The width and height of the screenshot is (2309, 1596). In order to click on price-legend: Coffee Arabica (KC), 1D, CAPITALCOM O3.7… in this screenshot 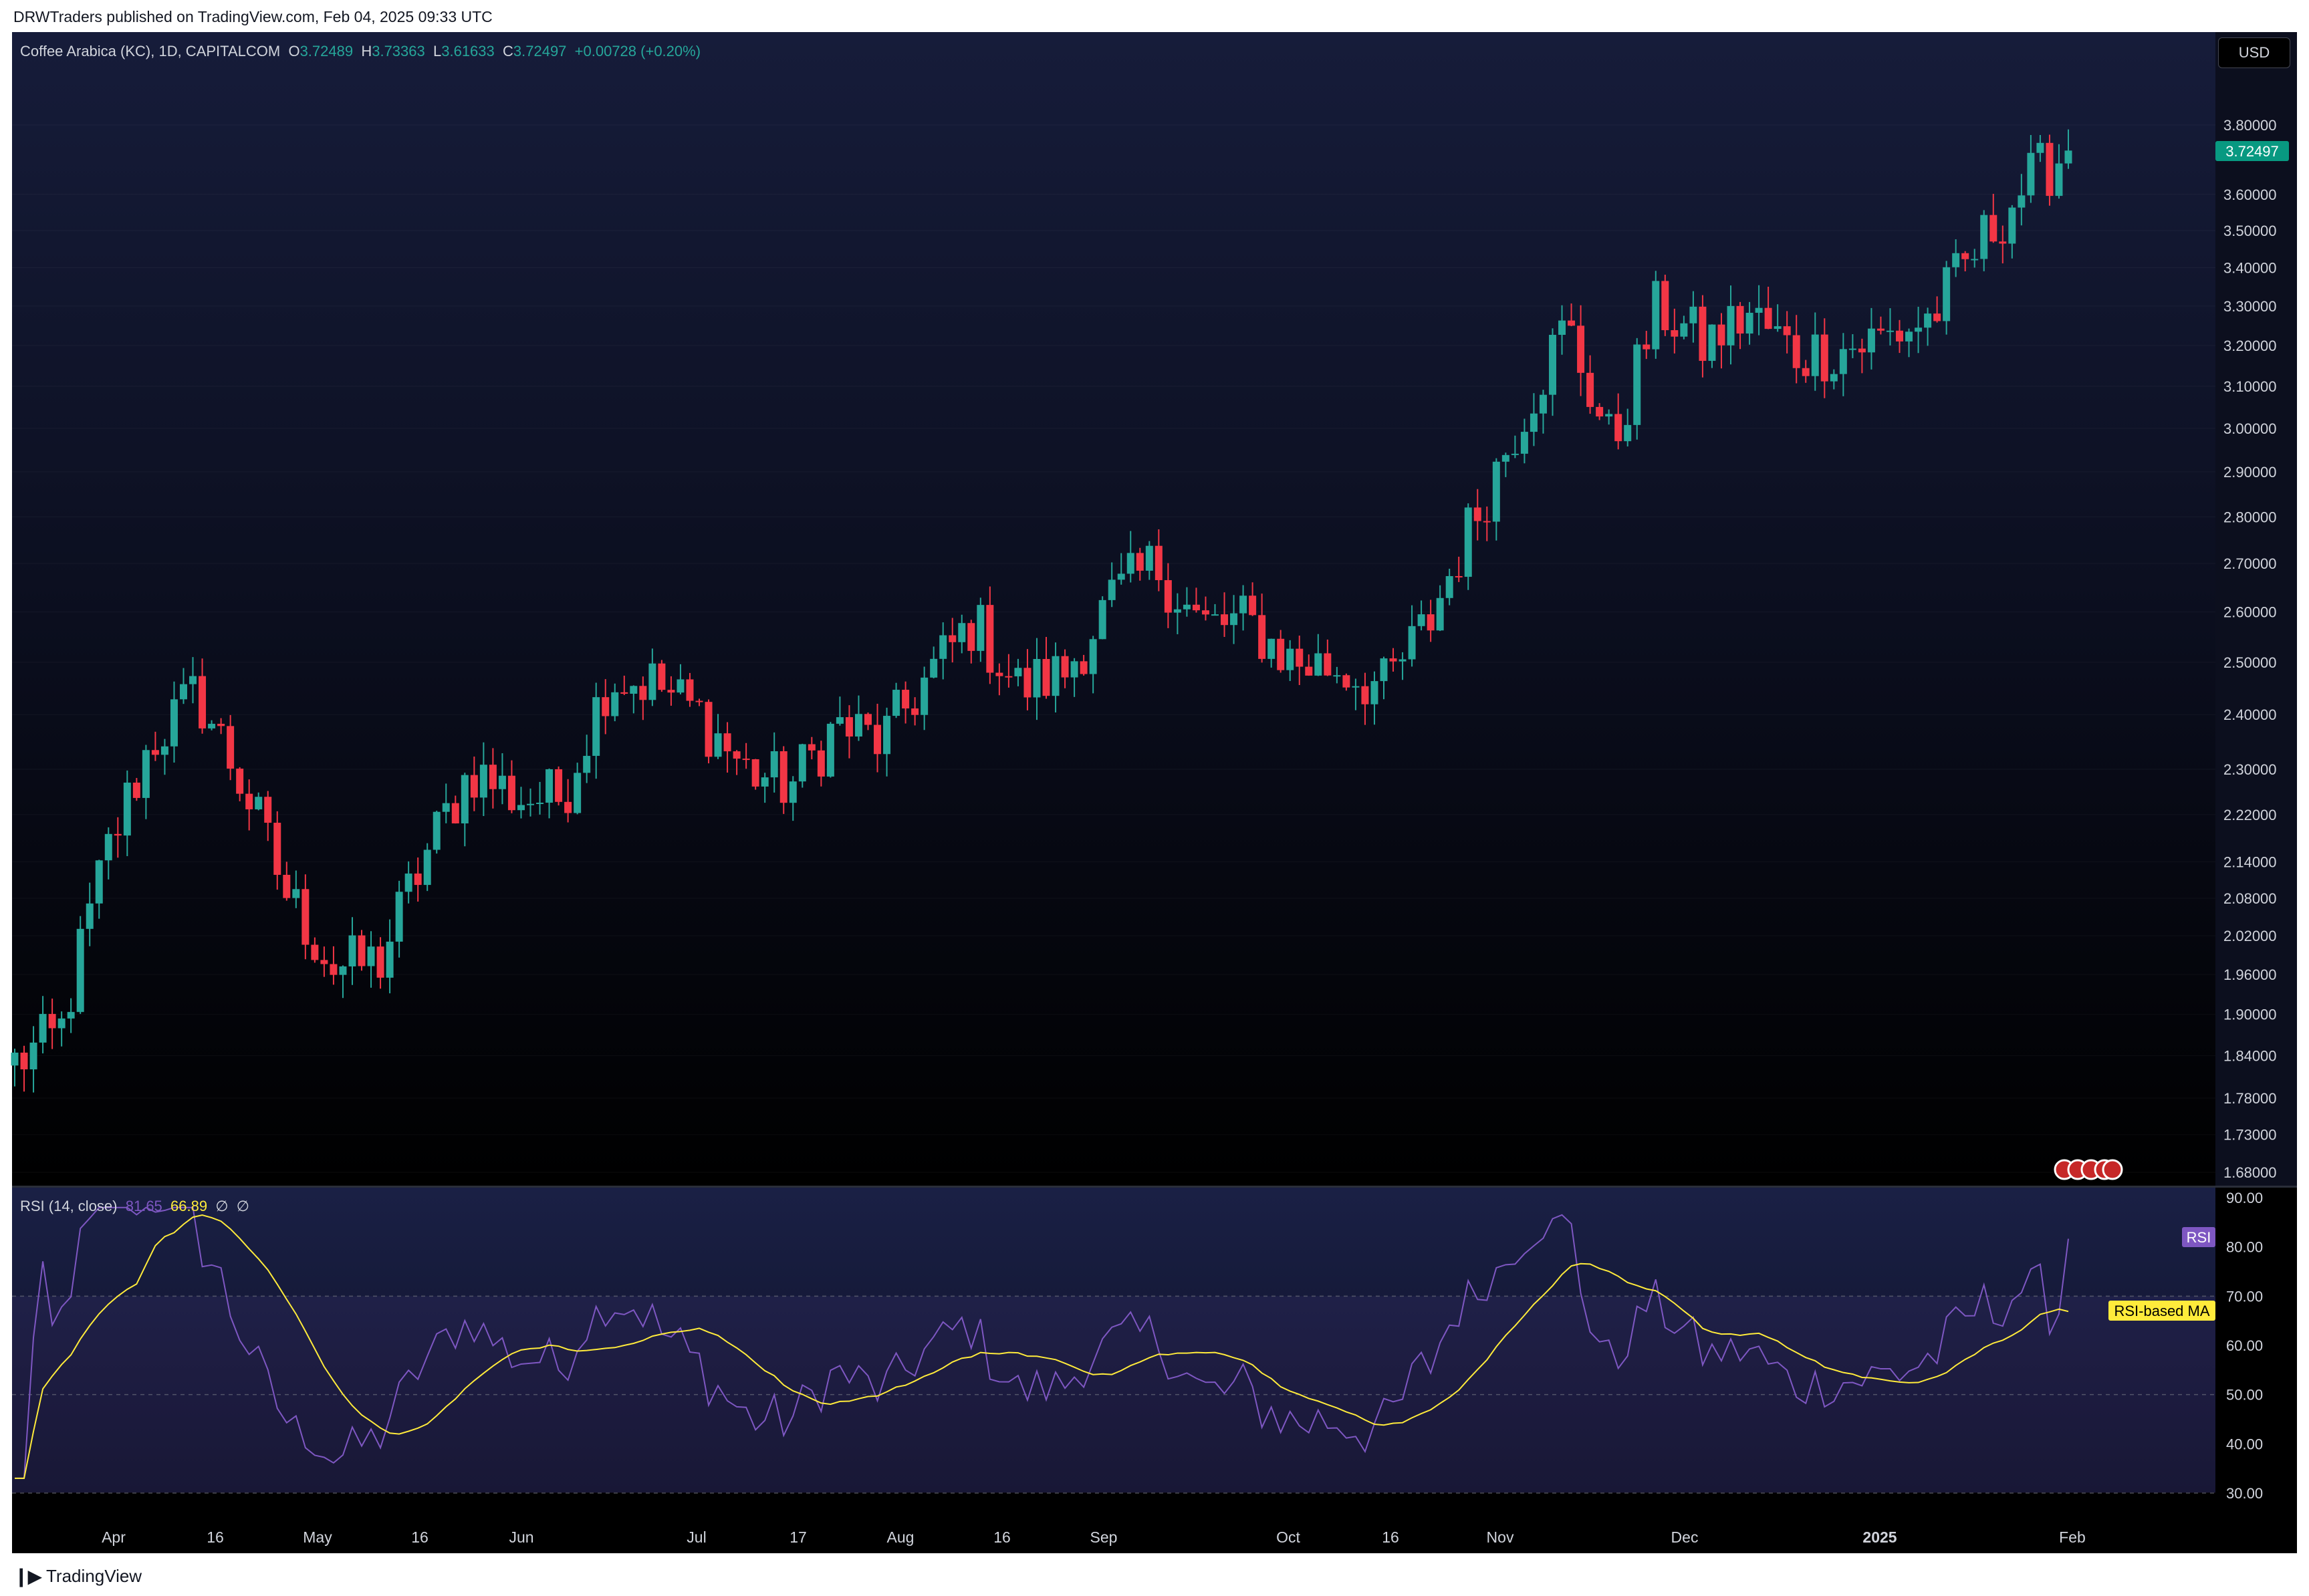, I will do `click(360, 51)`.